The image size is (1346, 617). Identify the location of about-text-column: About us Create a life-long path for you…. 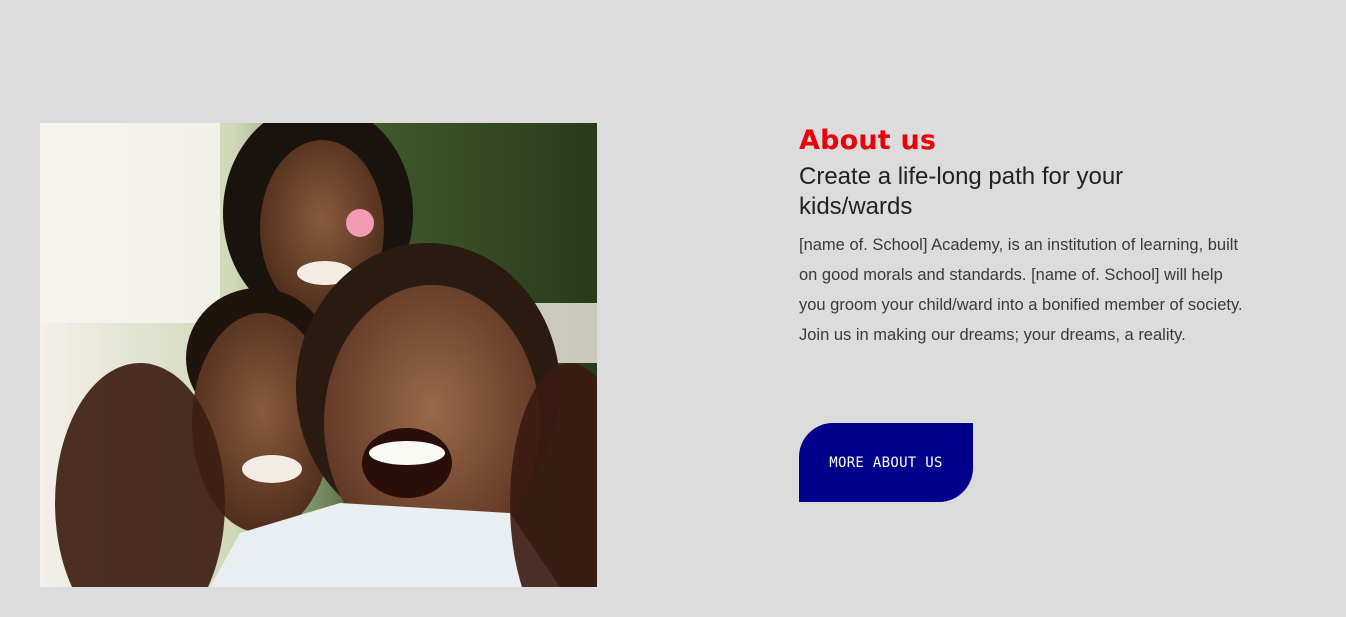
(1024, 237).